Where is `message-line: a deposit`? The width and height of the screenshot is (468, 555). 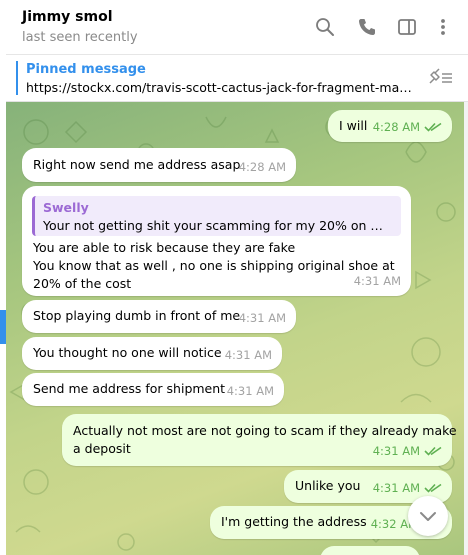
message-line: a deposit is located at coordinates (102, 448).